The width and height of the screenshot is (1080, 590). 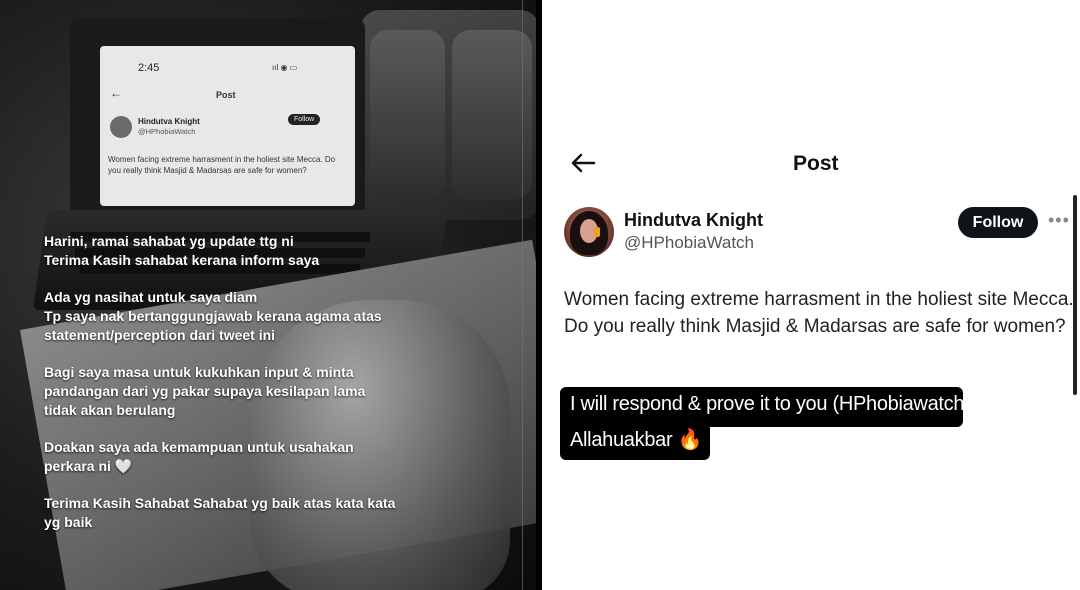 I want to click on scrollbar, so click(x=1075, y=295).